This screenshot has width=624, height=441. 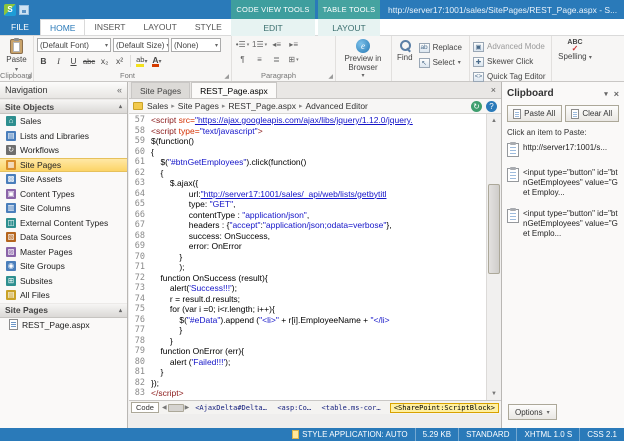 What do you see at coordinates (10, 9) in the screenshot?
I see `app-icon: S` at bounding box center [10, 9].